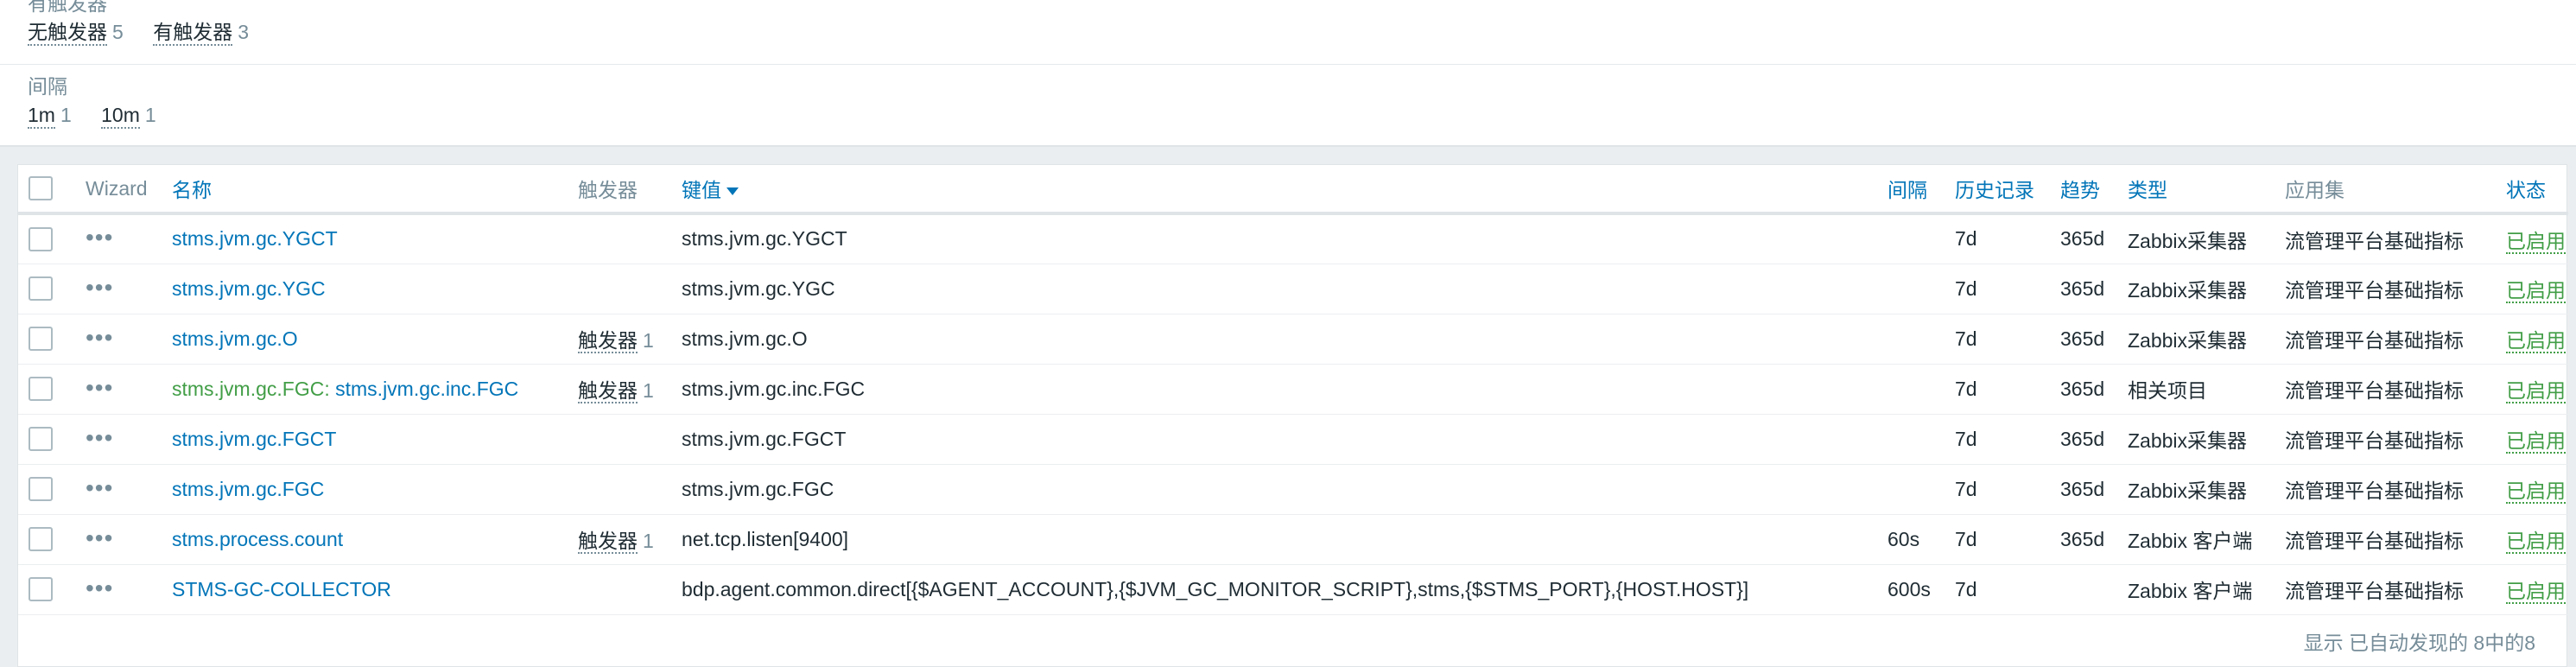 This screenshot has width=2576, height=667. I want to click on item-name-link: stms.jvm.gc.YGC, so click(249, 288).